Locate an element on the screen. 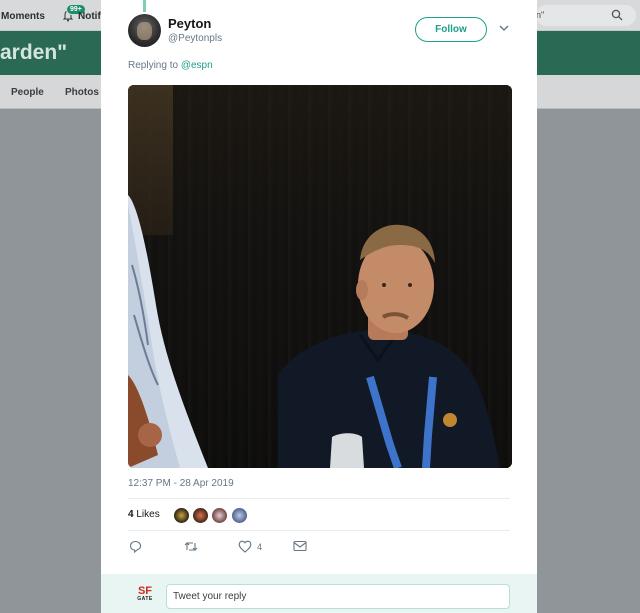  thread-line is located at coordinates (144, 6).